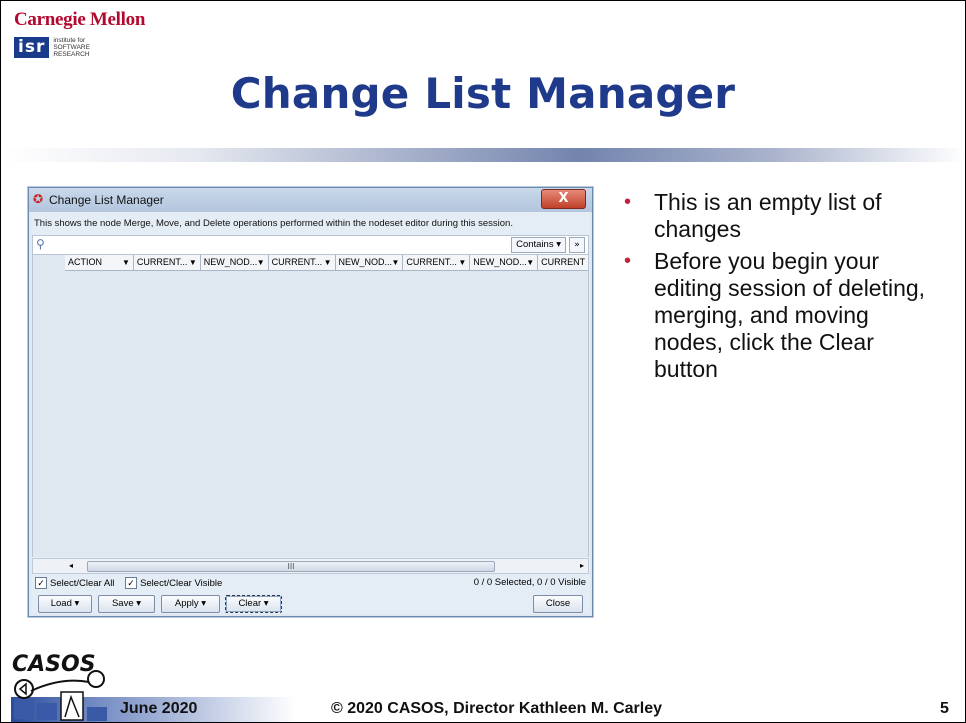 The width and height of the screenshot is (966, 723). I want to click on isr-line-2: SOFTWARE, so click(71, 47).